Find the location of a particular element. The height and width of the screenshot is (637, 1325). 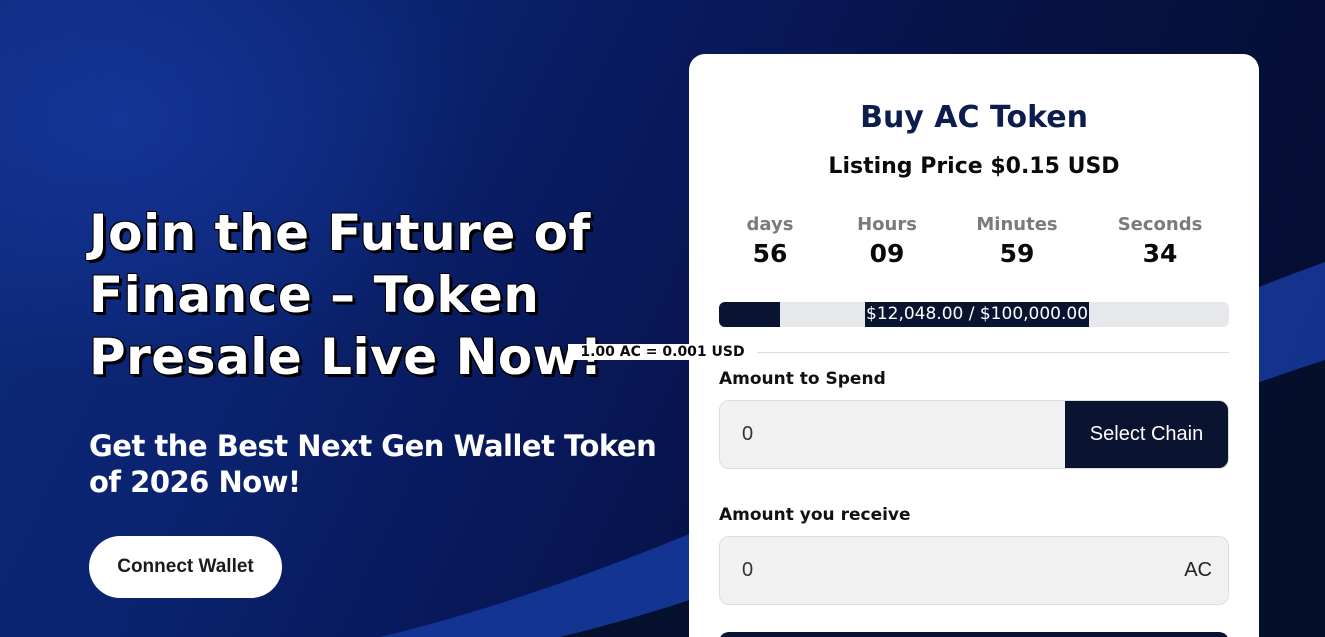

exchange-rate: 1.00 AC = 0.001 USD is located at coordinates (662, 352).